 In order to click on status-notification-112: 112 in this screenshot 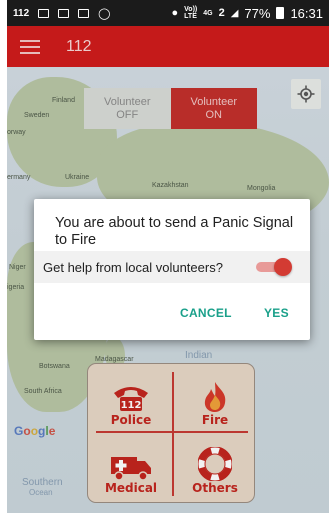, I will do `click(21, 13)`.